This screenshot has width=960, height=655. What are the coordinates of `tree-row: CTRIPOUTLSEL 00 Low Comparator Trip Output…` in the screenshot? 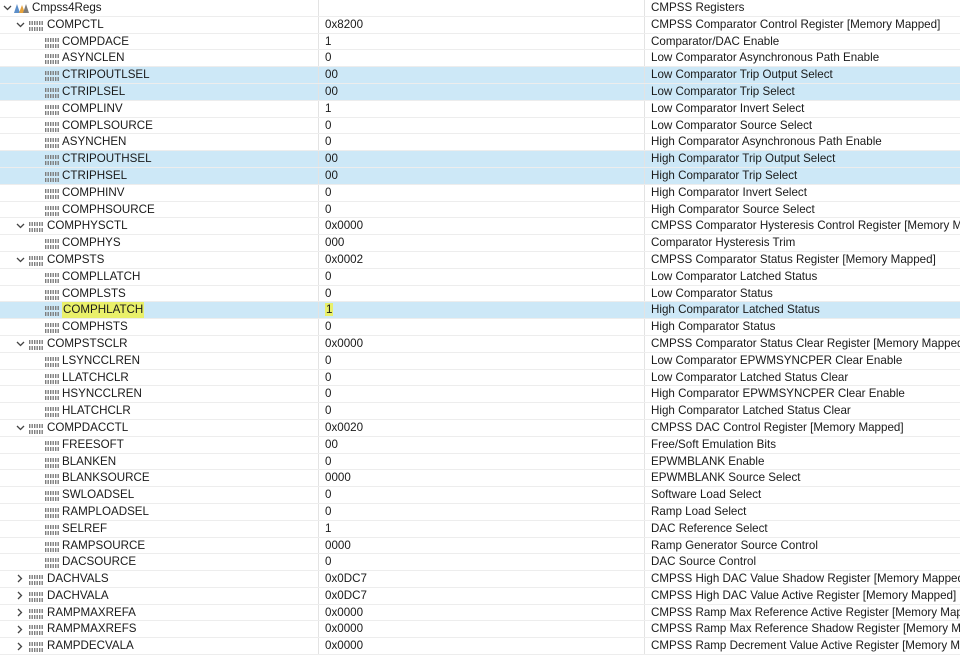 It's located at (480, 75).